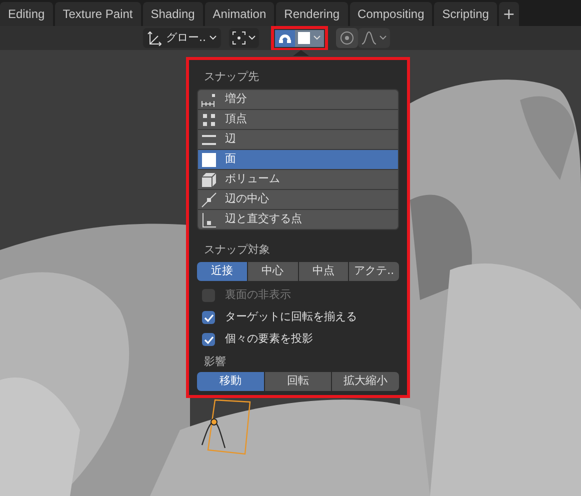 Image resolution: width=581 pixels, height=496 pixels. Describe the element at coordinates (374, 271) in the screenshot. I see `segment-button: アクテ..` at that location.